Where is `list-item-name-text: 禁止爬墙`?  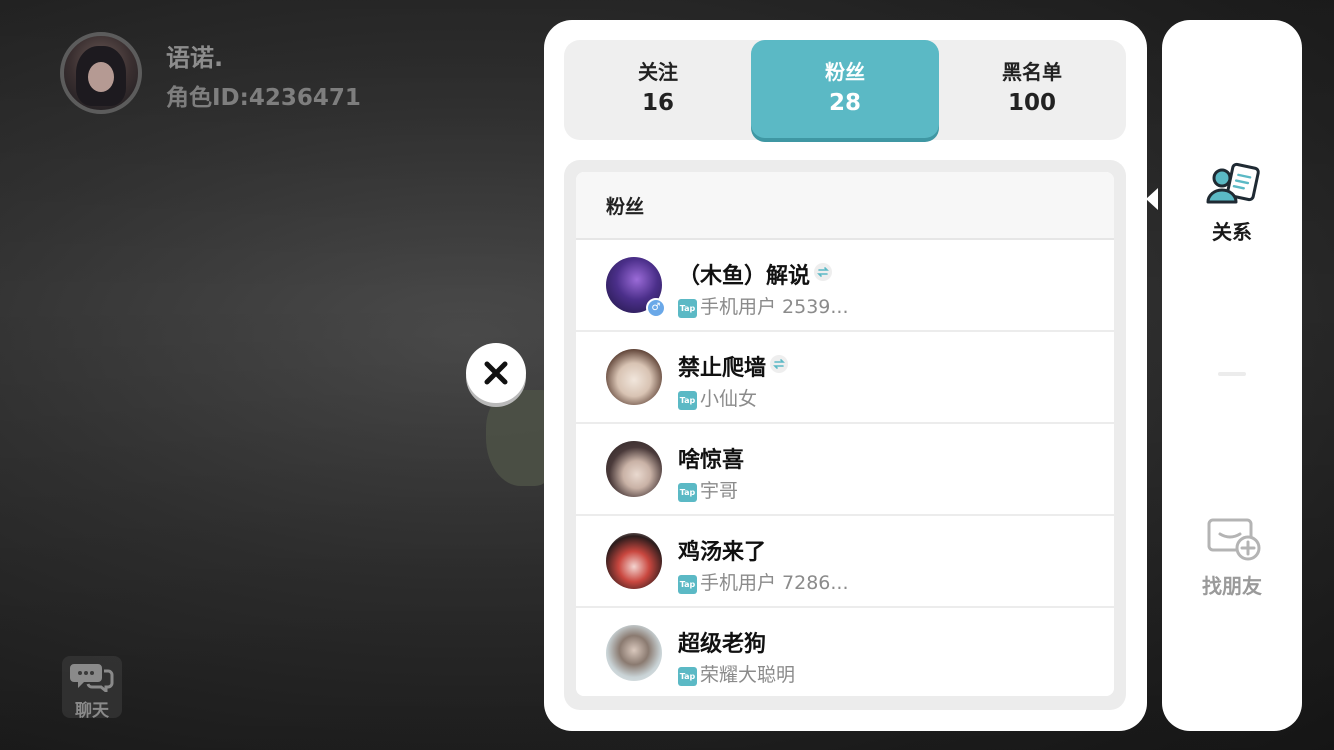
list-item-name-text: 禁止爬墙 is located at coordinates (722, 368).